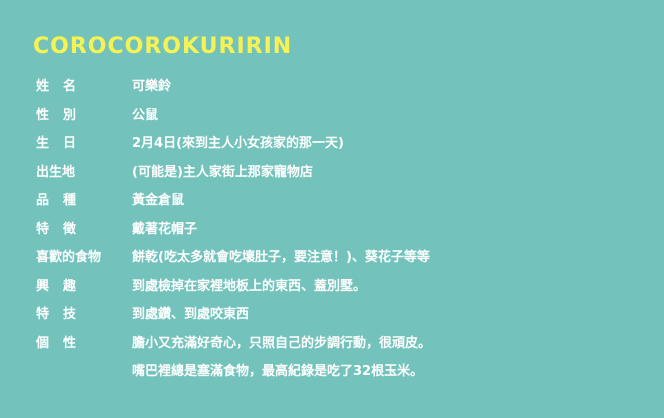 This screenshot has height=418, width=664. Describe the element at coordinates (56, 172) in the screenshot. I see `row-label: 出生地` at that location.